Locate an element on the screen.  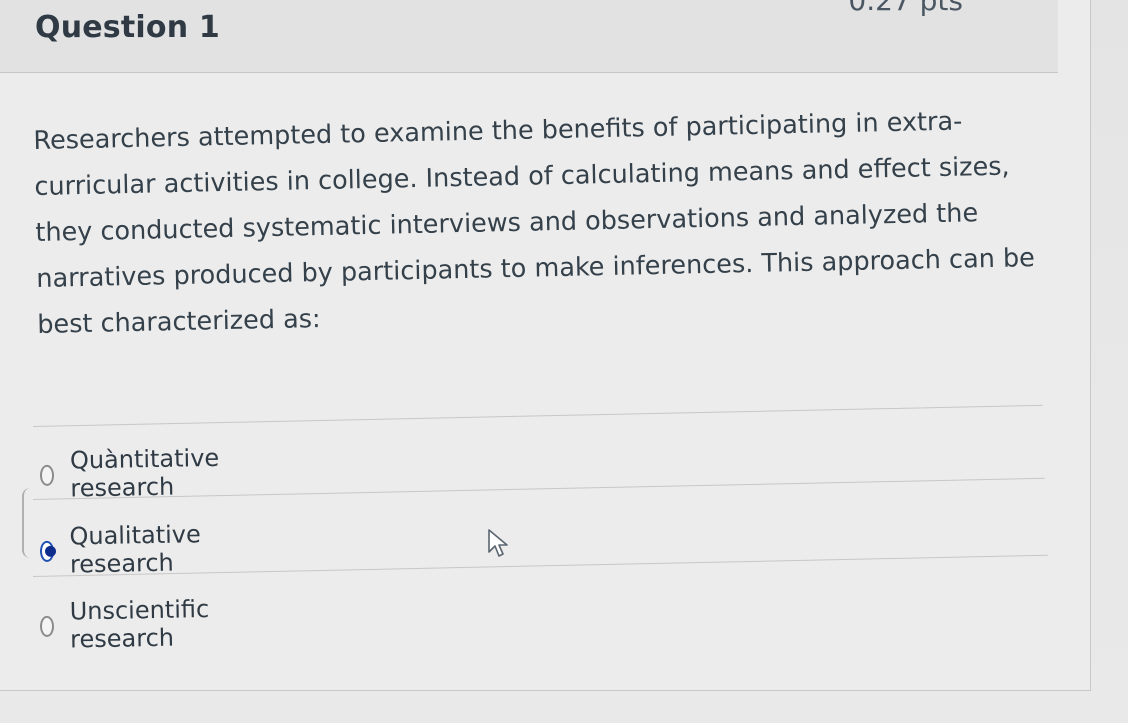
question-title: Question 1 is located at coordinates (127, 27).